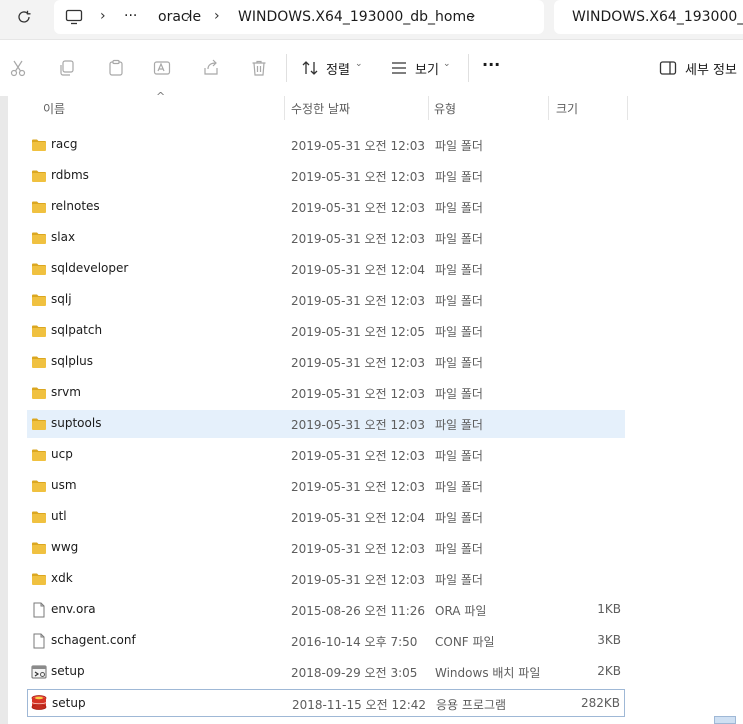 This screenshot has width=743, height=724. I want to click on file-type: Windows 배치 파일, so click(488, 673).